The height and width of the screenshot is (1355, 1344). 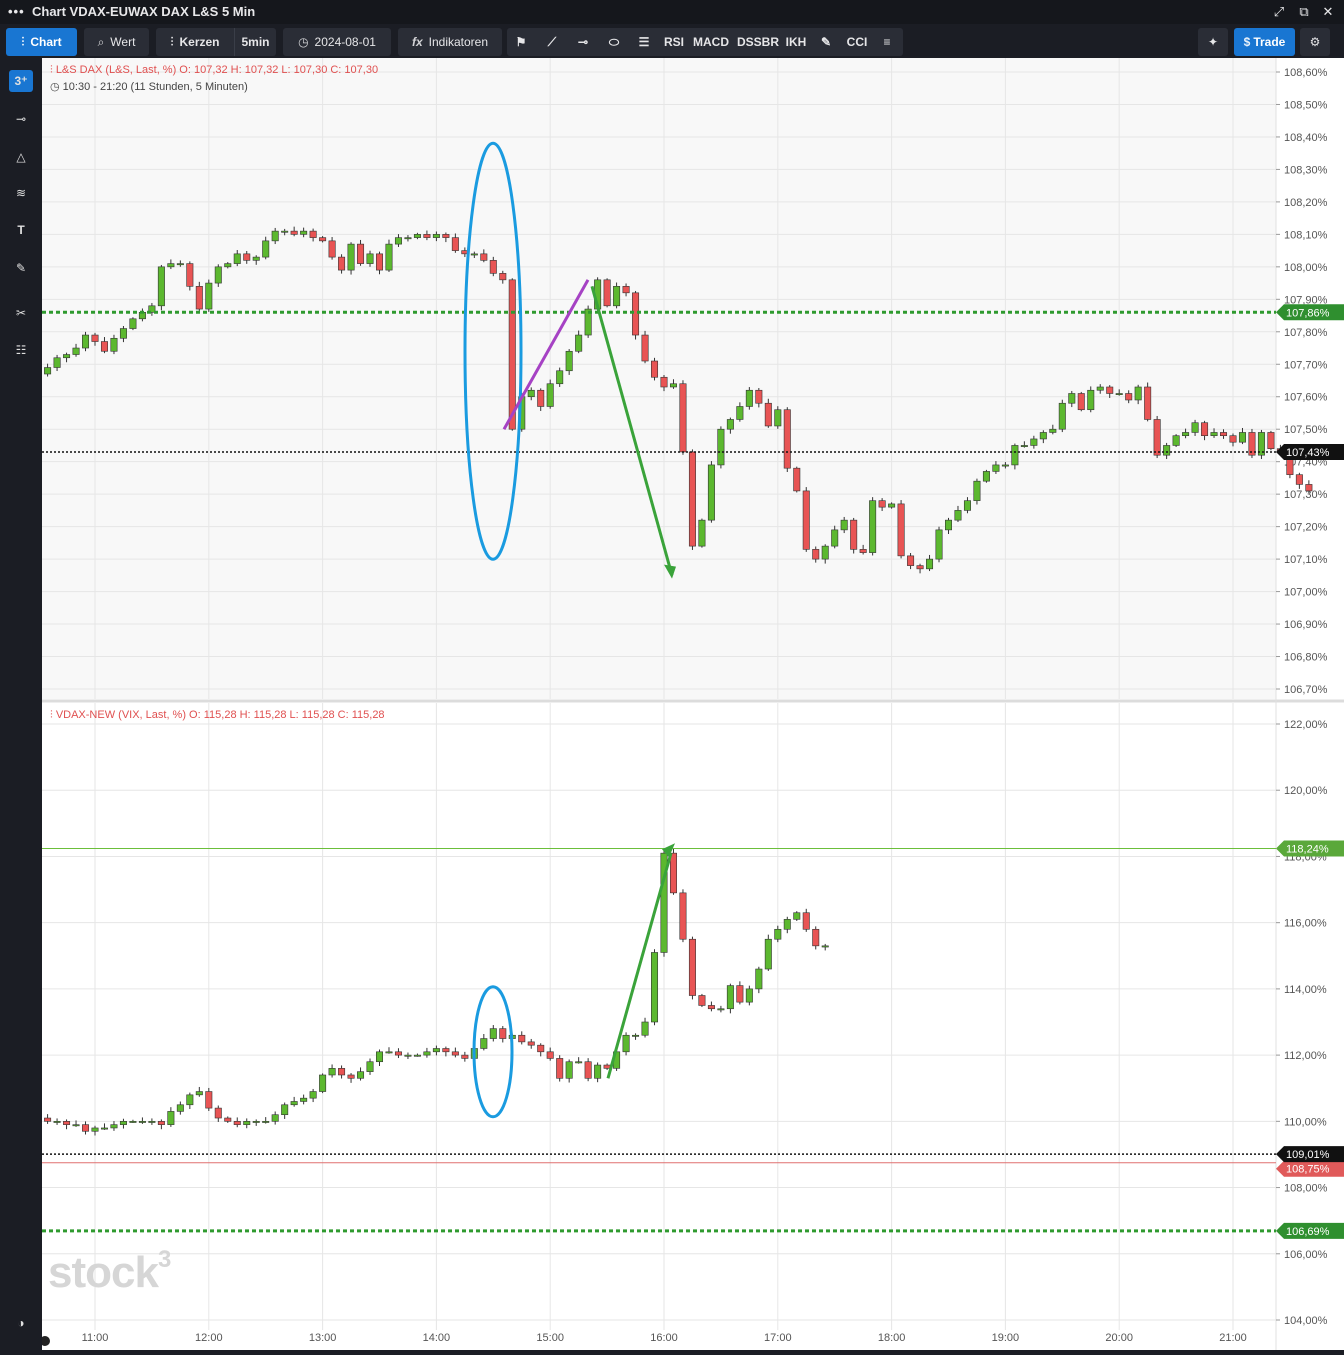 What do you see at coordinates (1305, 1122) in the screenshot?
I see `price-tick-label: 110,00%` at bounding box center [1305, 1122].